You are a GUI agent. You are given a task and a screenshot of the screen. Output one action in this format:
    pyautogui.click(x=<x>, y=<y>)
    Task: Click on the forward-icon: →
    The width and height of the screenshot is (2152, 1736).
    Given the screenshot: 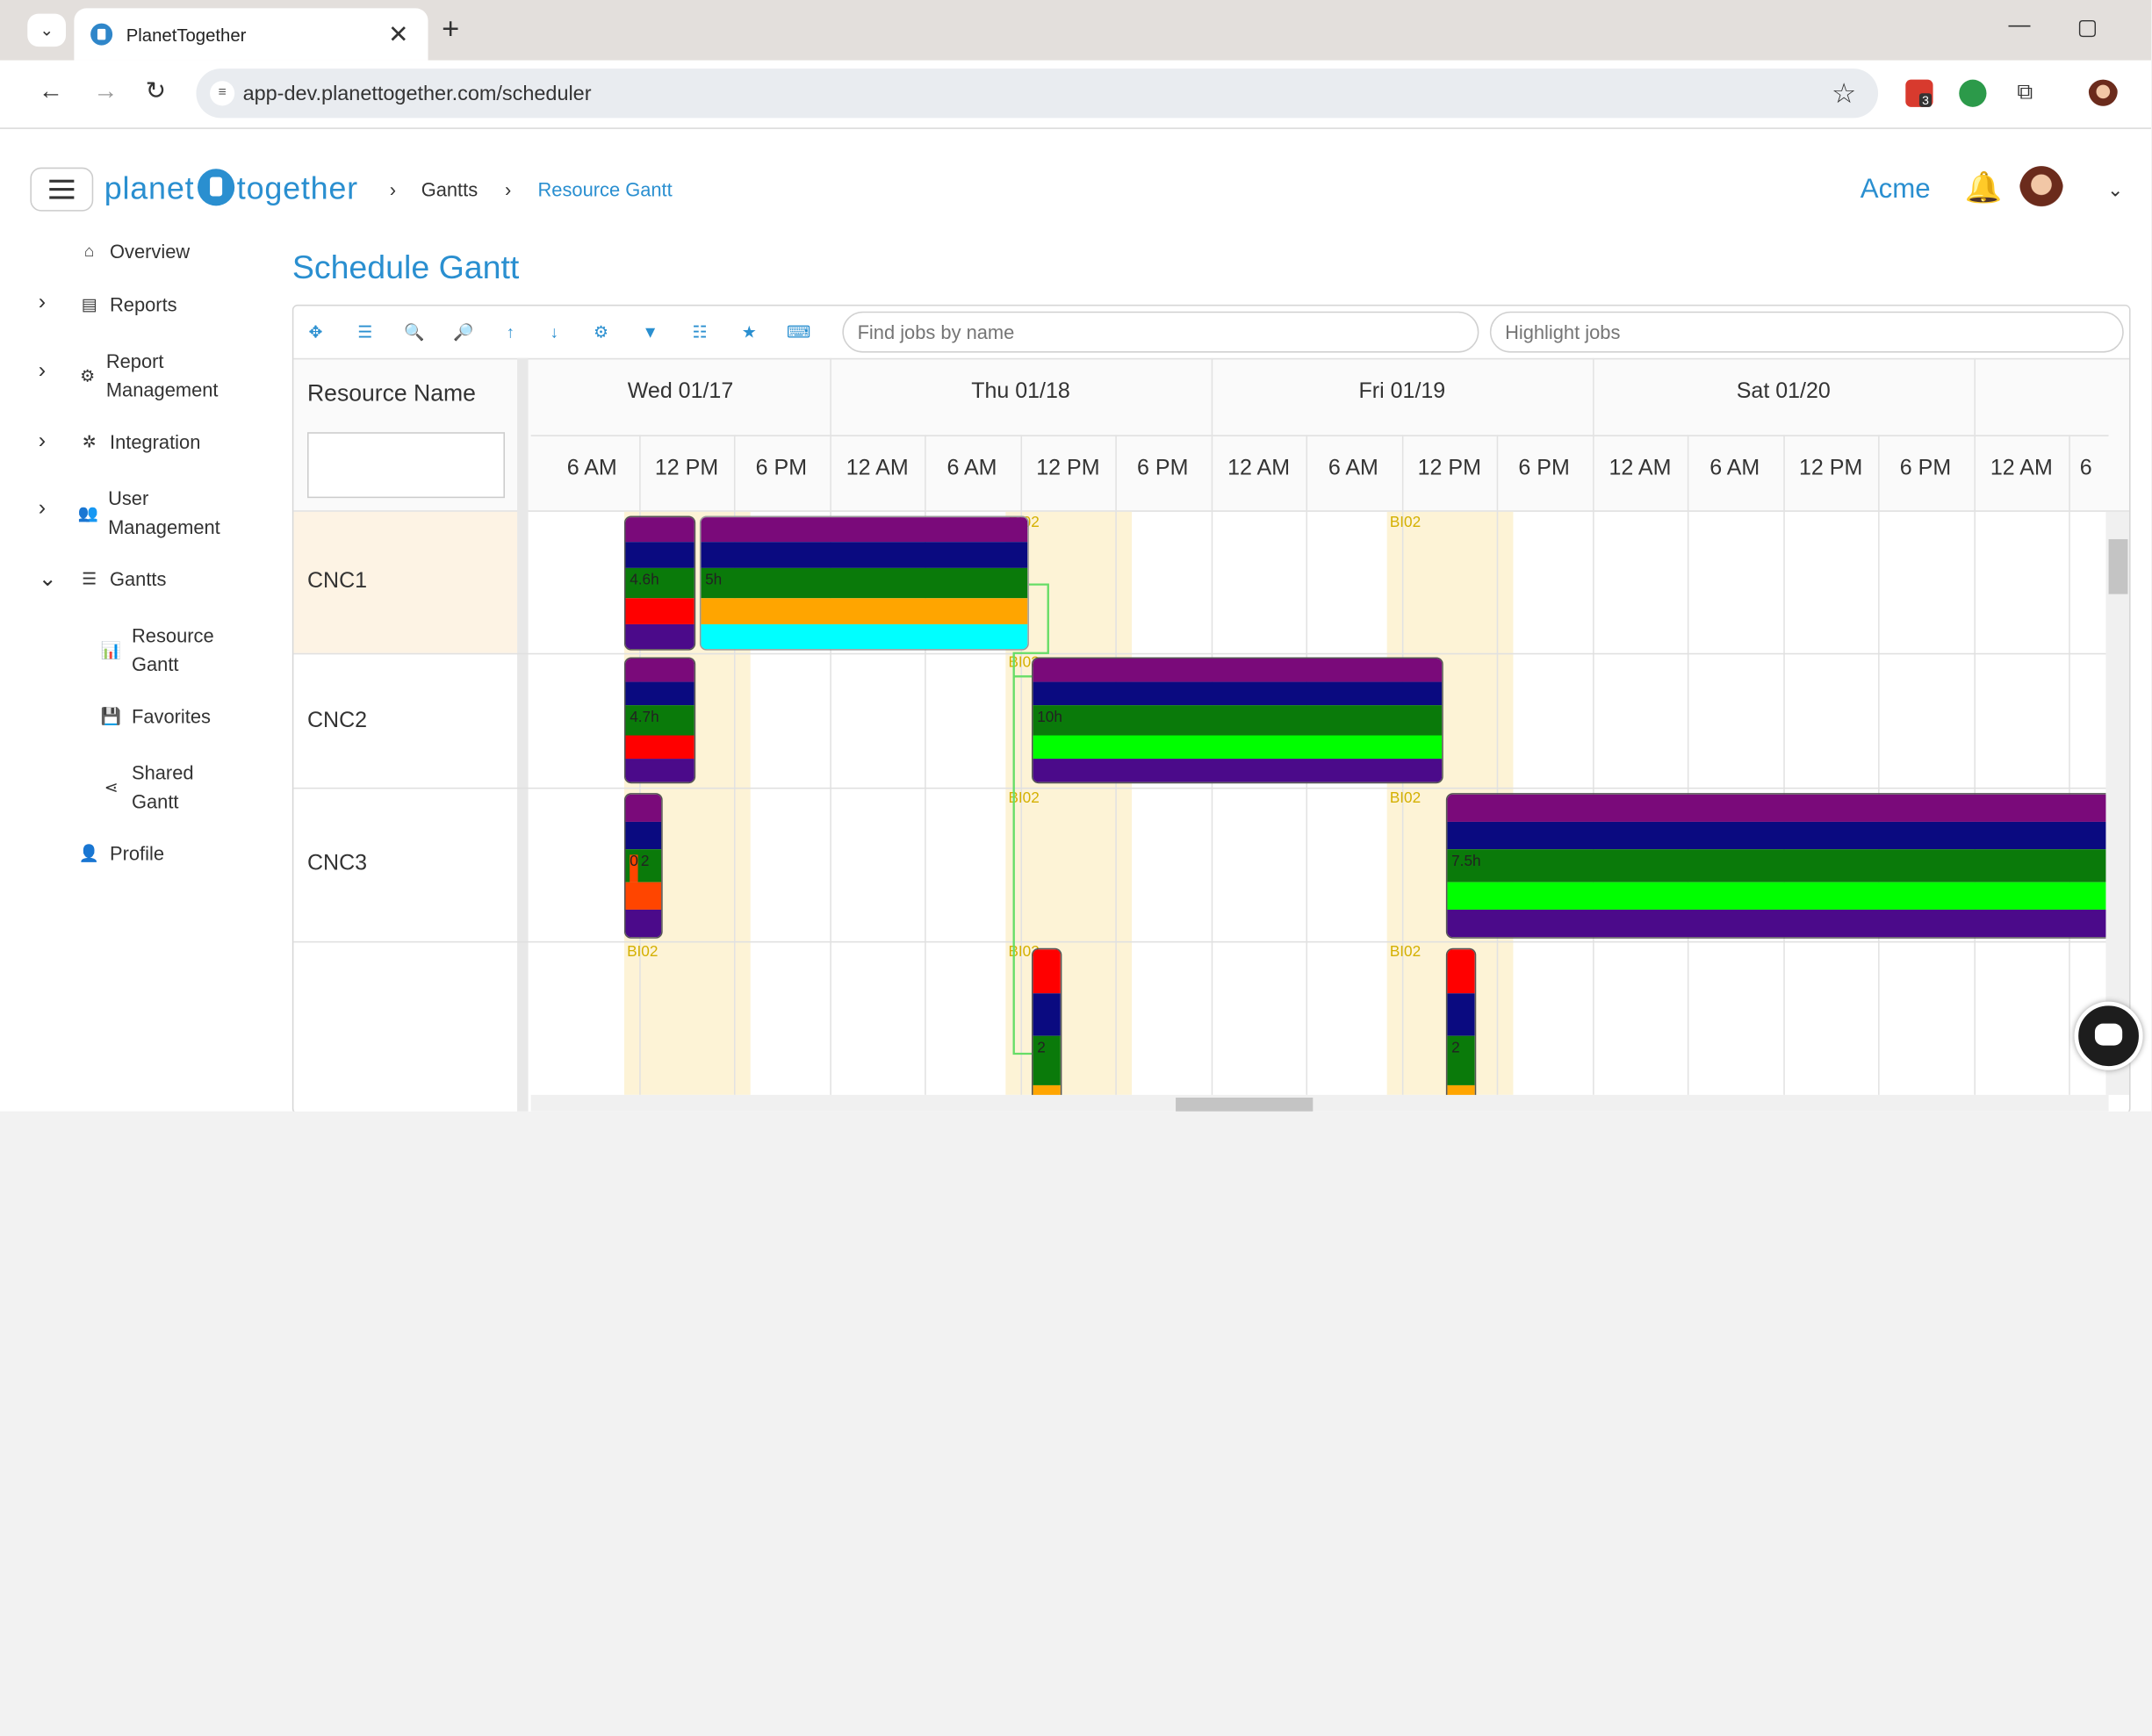 What is the action you would take?
    pyautogui.click(x=105, y=91)
    